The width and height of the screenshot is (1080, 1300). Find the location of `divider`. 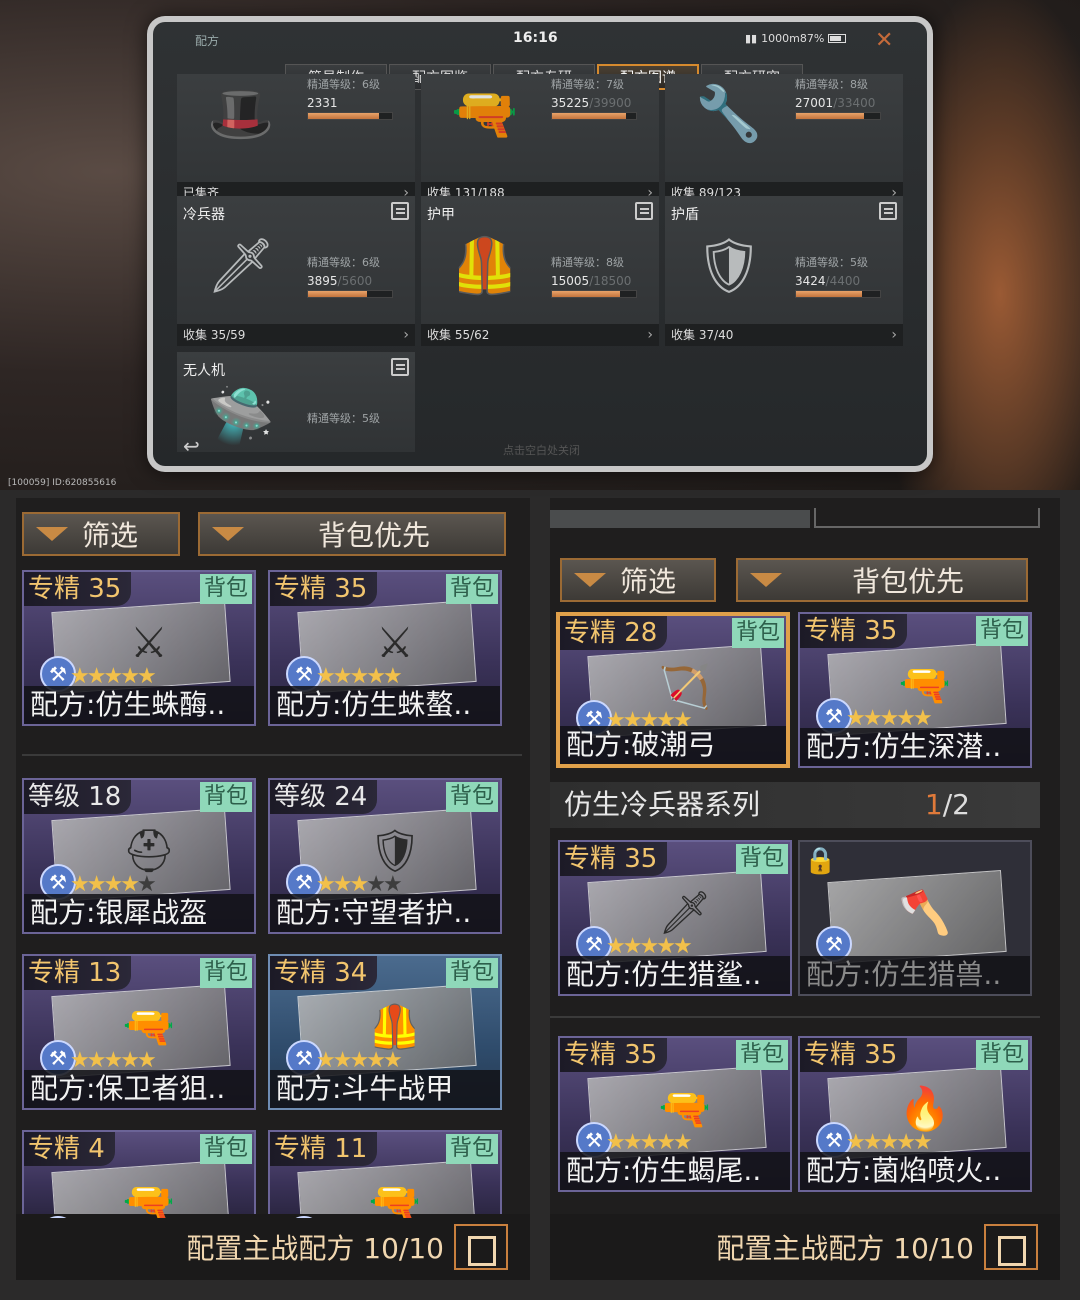

divider is located at coordinates (272, 755).